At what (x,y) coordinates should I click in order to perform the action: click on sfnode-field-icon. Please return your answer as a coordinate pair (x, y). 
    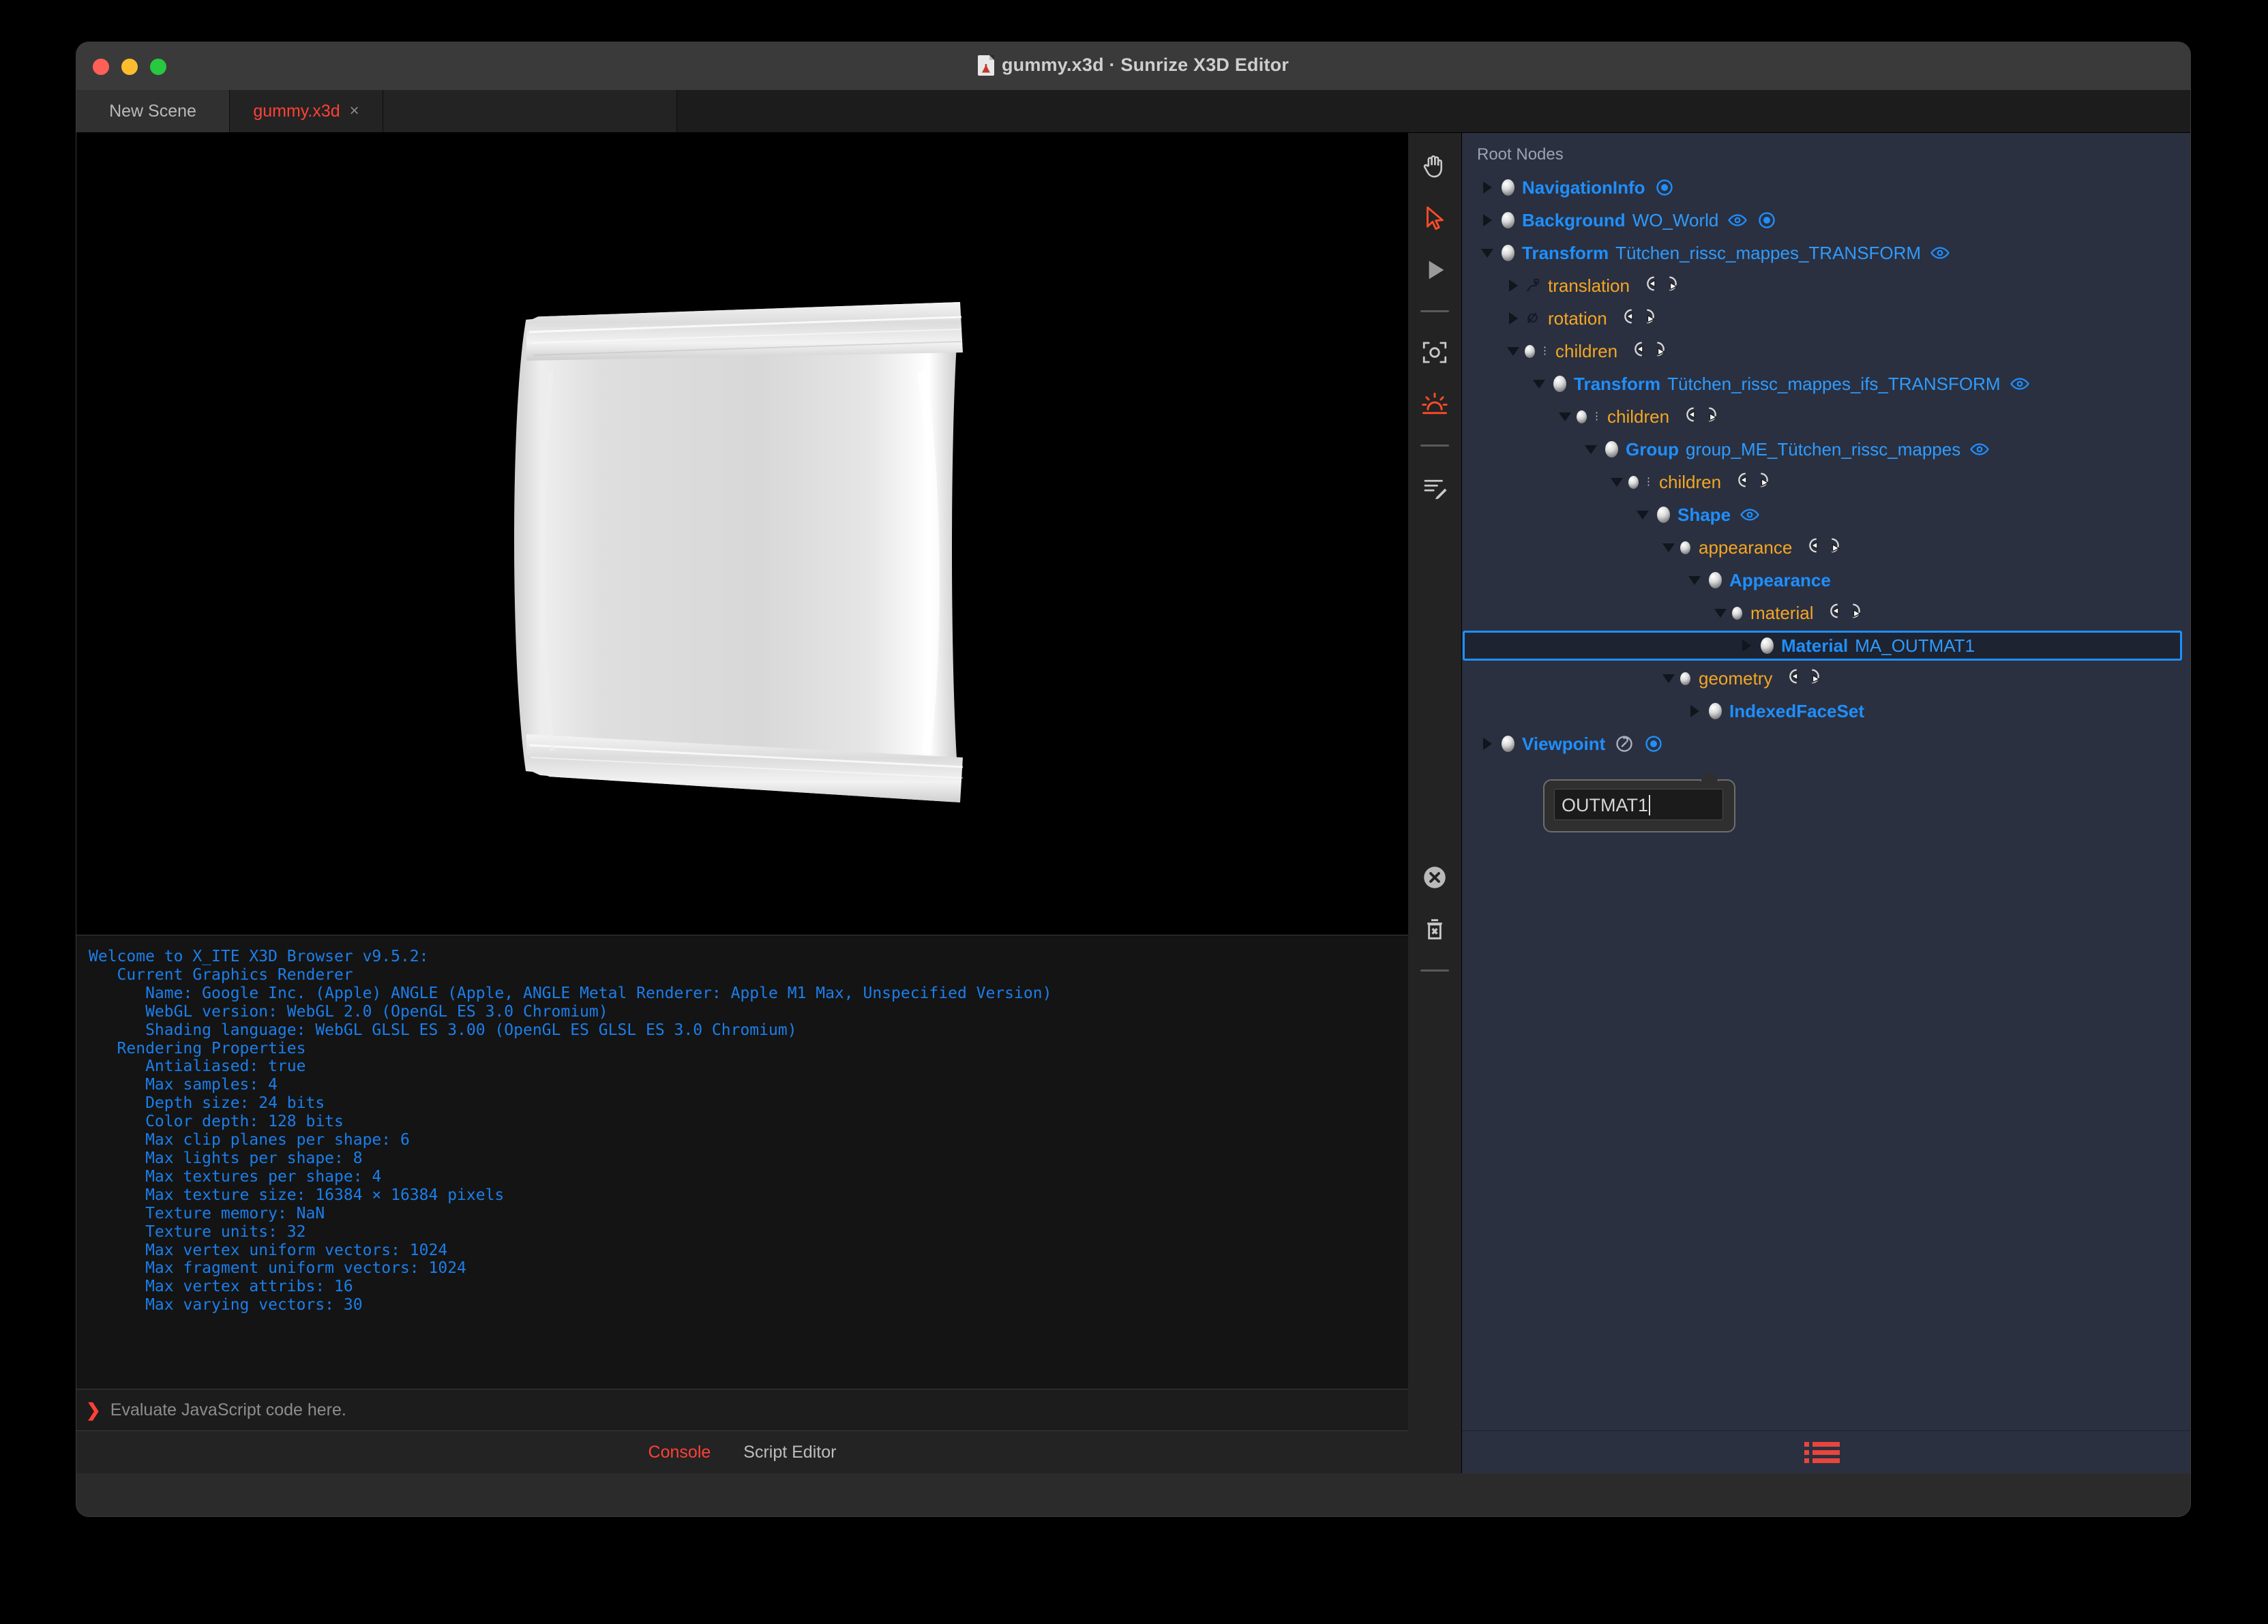
    Looking at the image, I should click on (1686, 547).